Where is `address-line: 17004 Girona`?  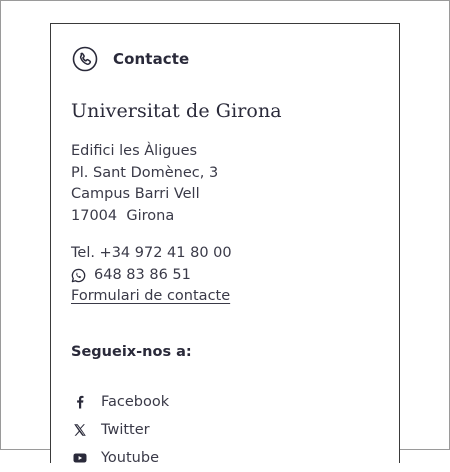
address-line: 17004 Girona is located at coordinates (123, 215).